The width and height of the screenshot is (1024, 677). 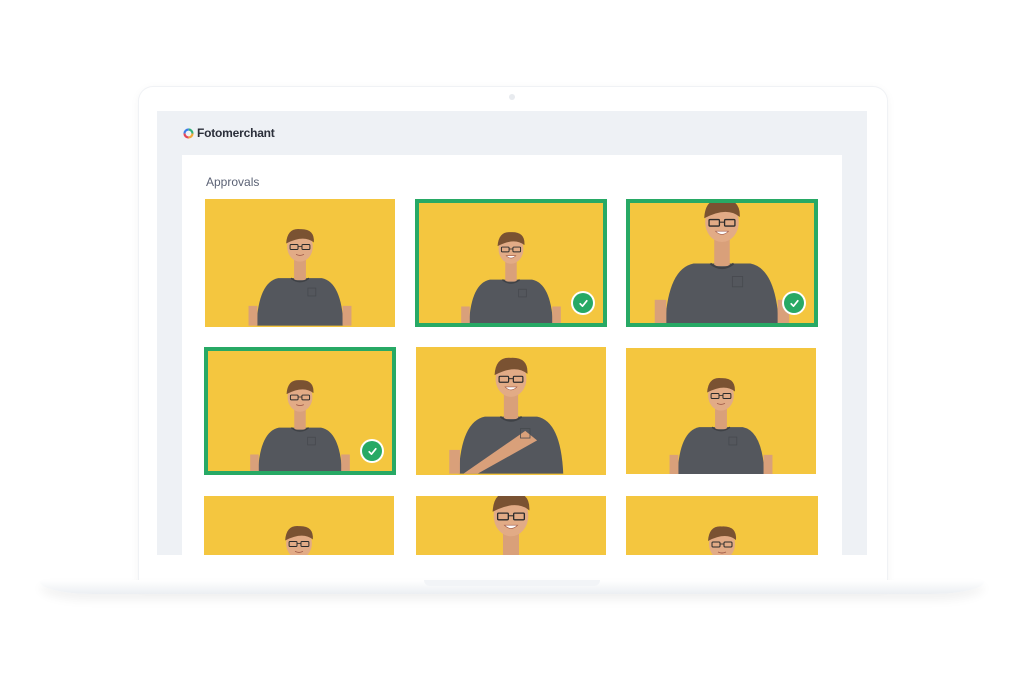 What do you see at coordinates (188, 133) in the screenshot?
I see `fotomerchant-logo-icon` at bounding box center [188, 133].